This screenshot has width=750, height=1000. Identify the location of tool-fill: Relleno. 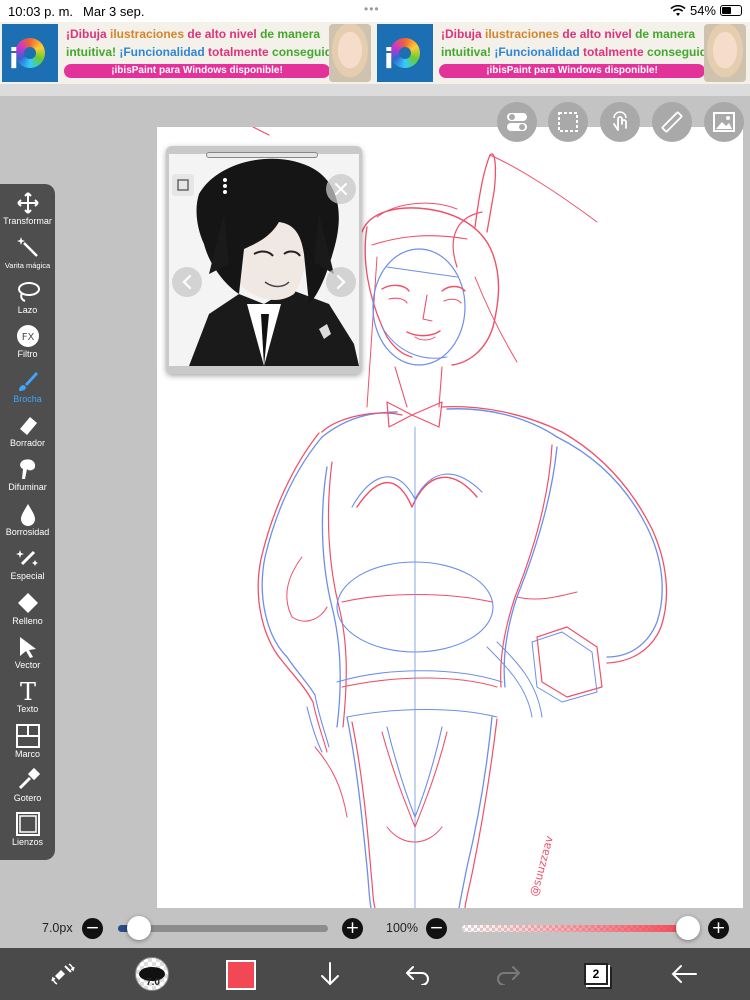
(27, 612).